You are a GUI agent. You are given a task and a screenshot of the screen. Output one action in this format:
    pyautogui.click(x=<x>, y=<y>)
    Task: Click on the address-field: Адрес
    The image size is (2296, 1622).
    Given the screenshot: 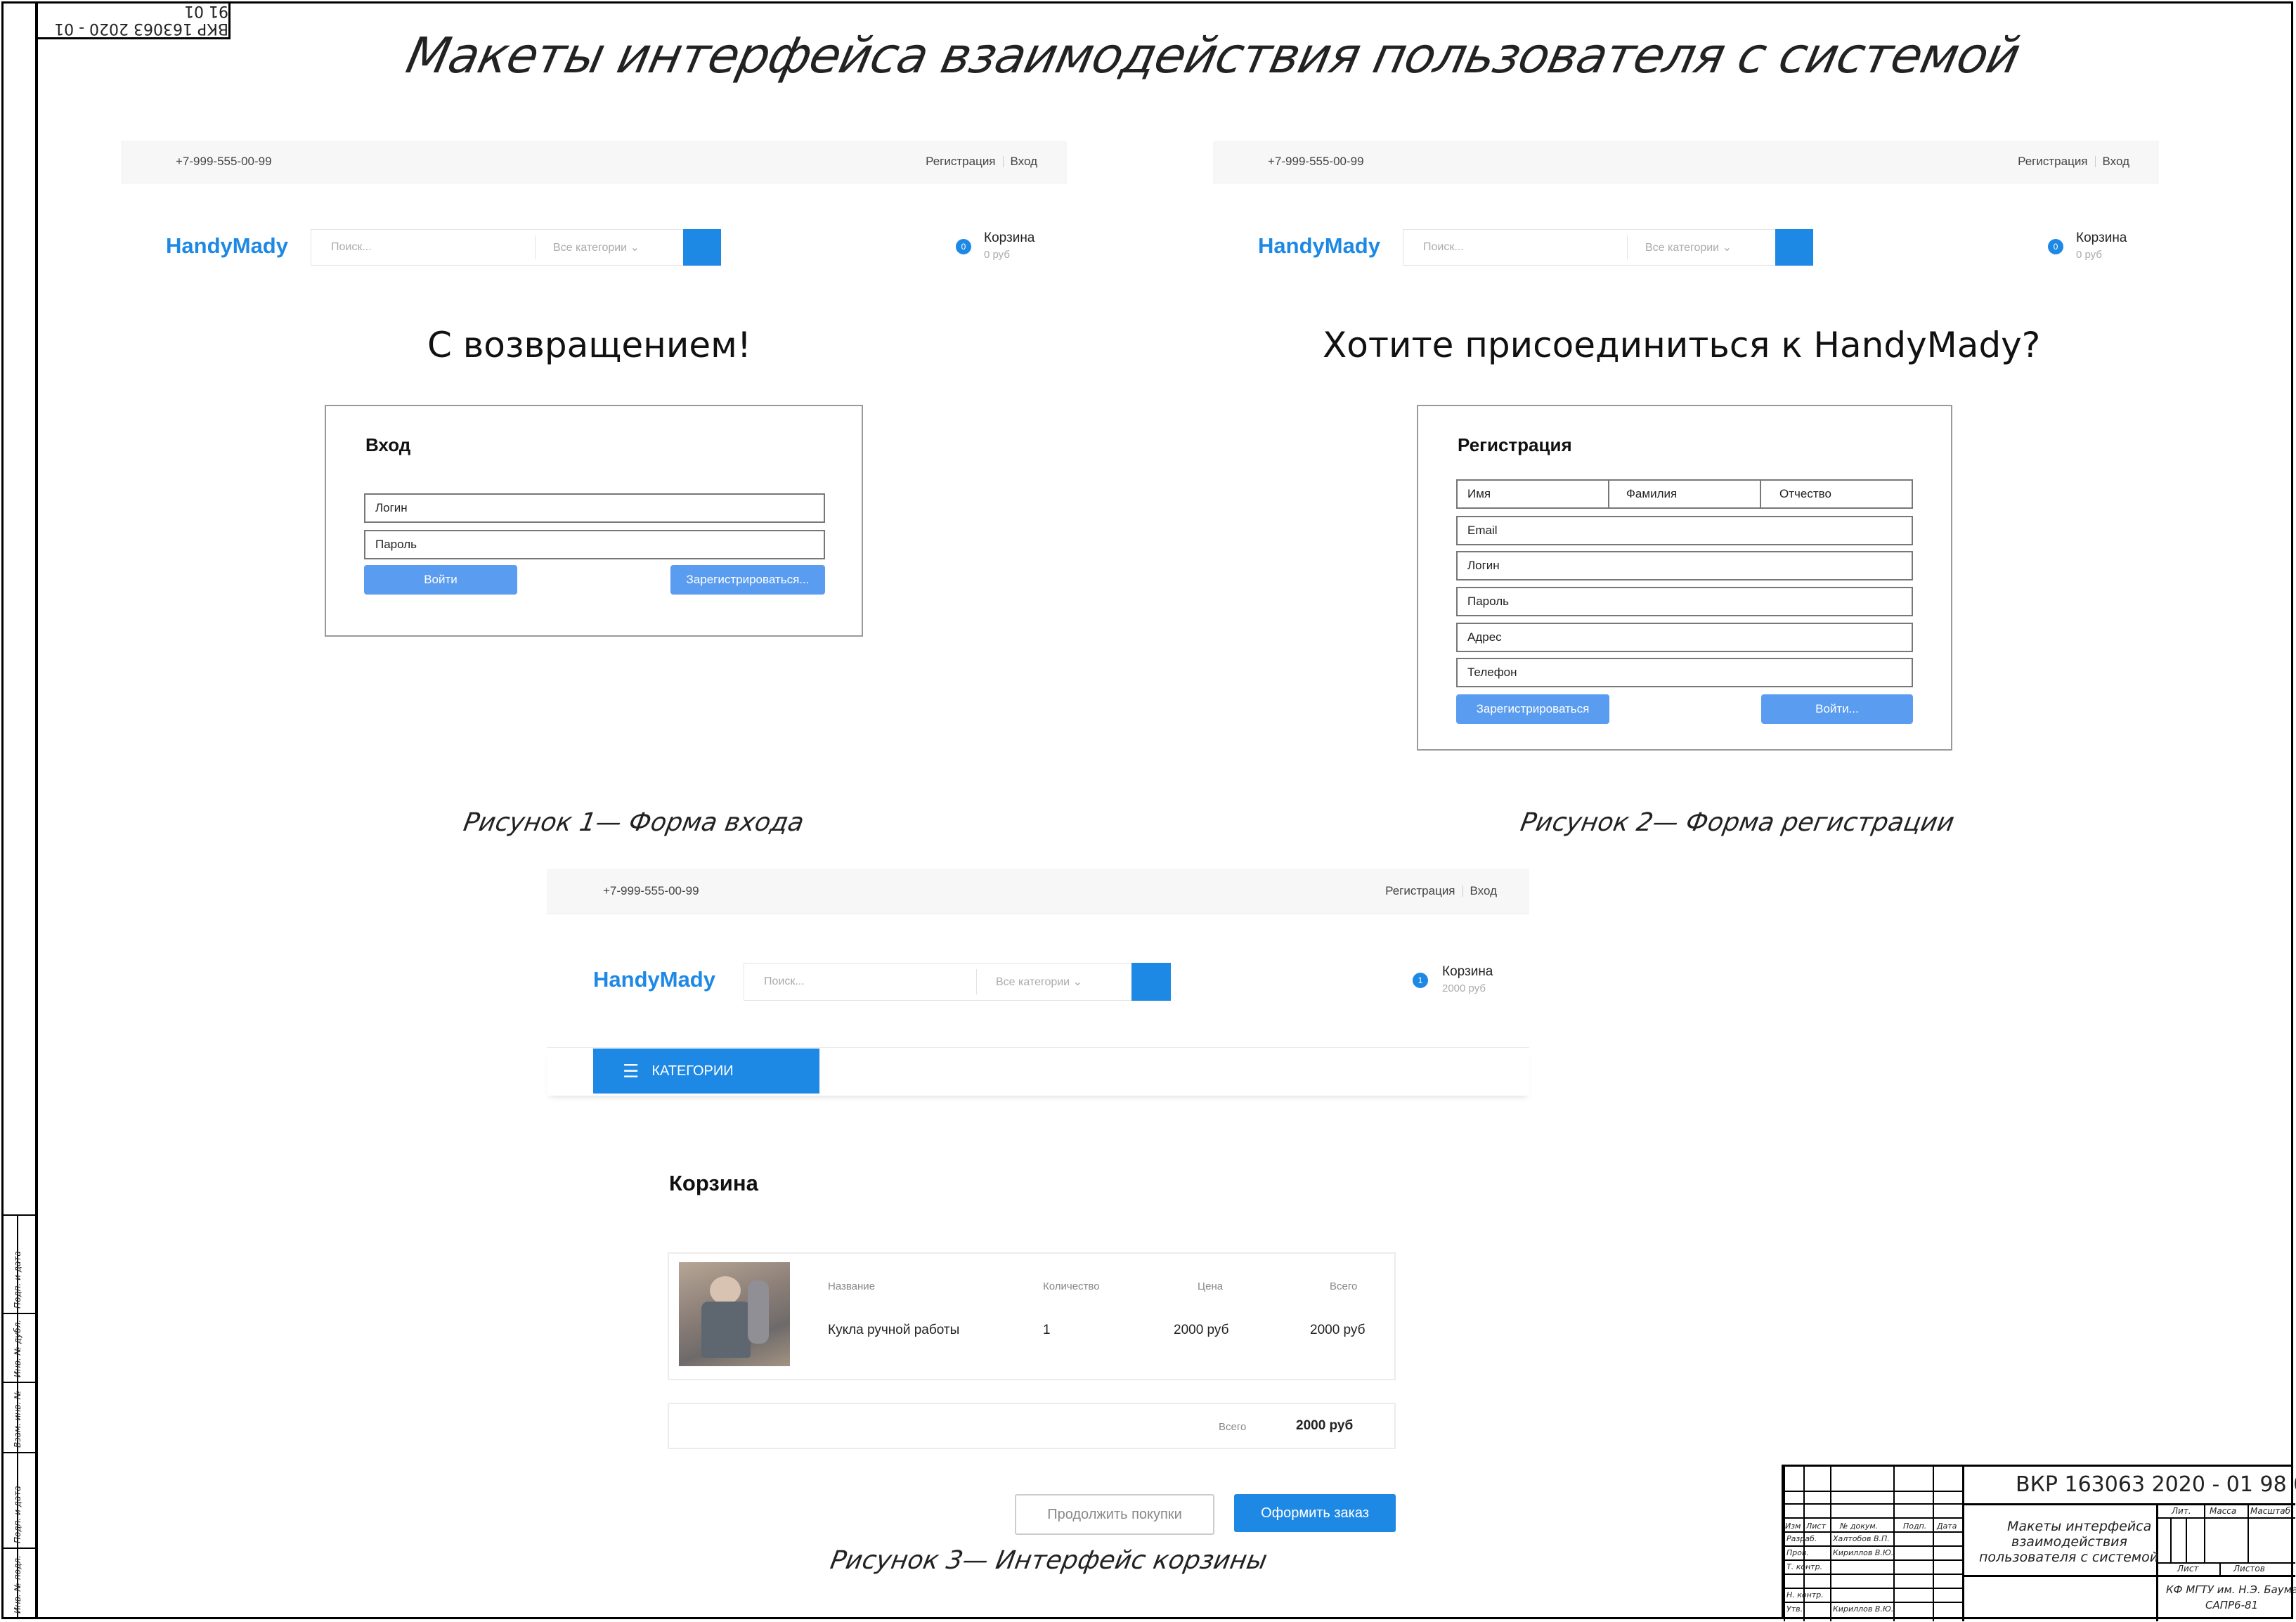 What is the action you would take?
    pyautogui.click(x=1684, y=637)
    